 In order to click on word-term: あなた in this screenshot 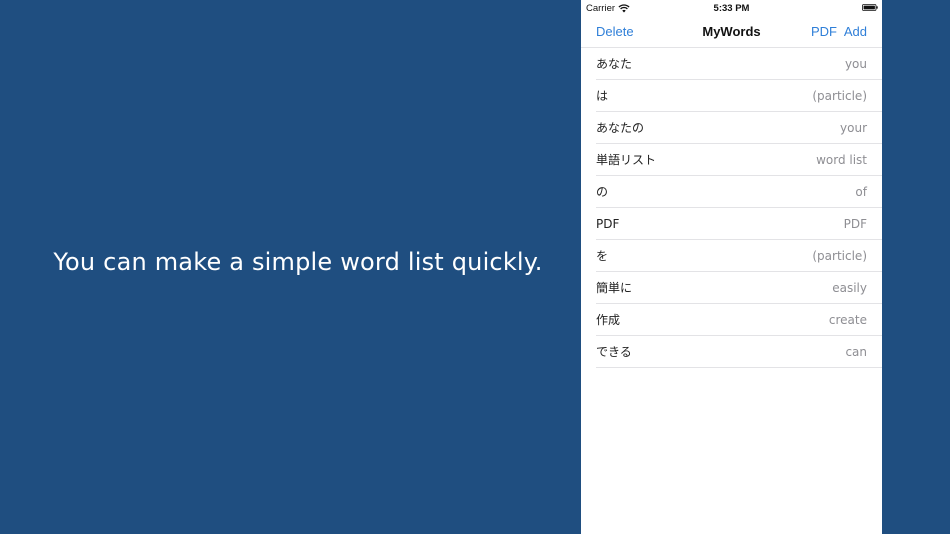, I will do `click(614, 64)`.